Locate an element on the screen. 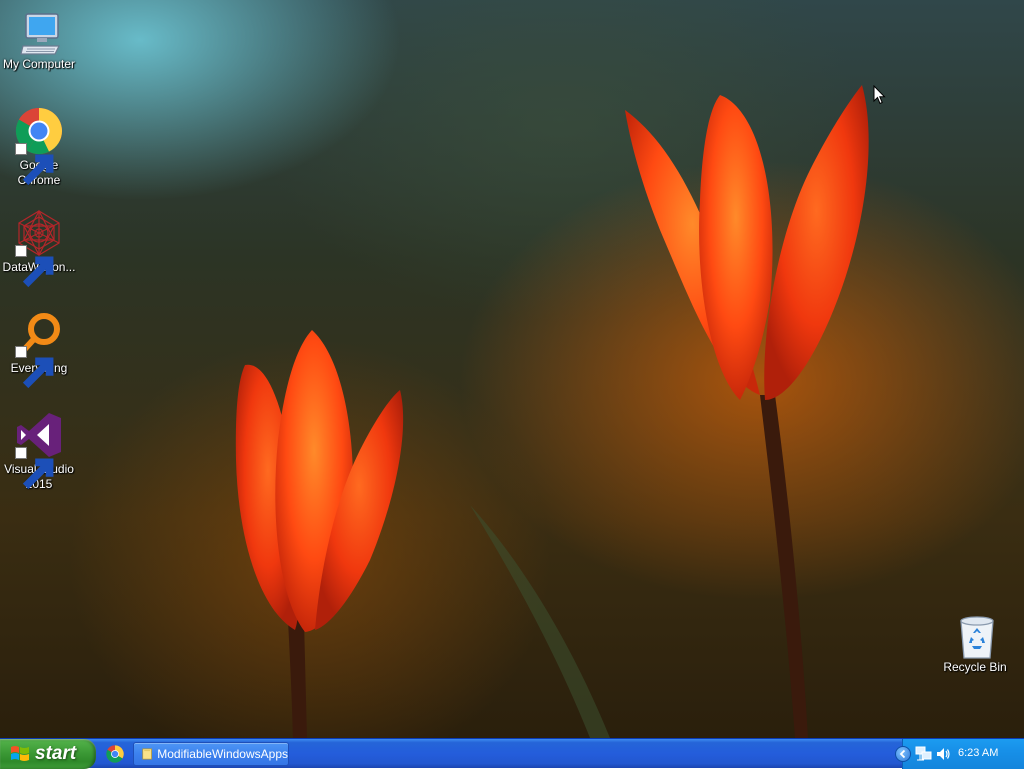 This screenshot has width=1024, height=769. desktop-icon-label: Recycle Bin is located at coordinates (975, 667).